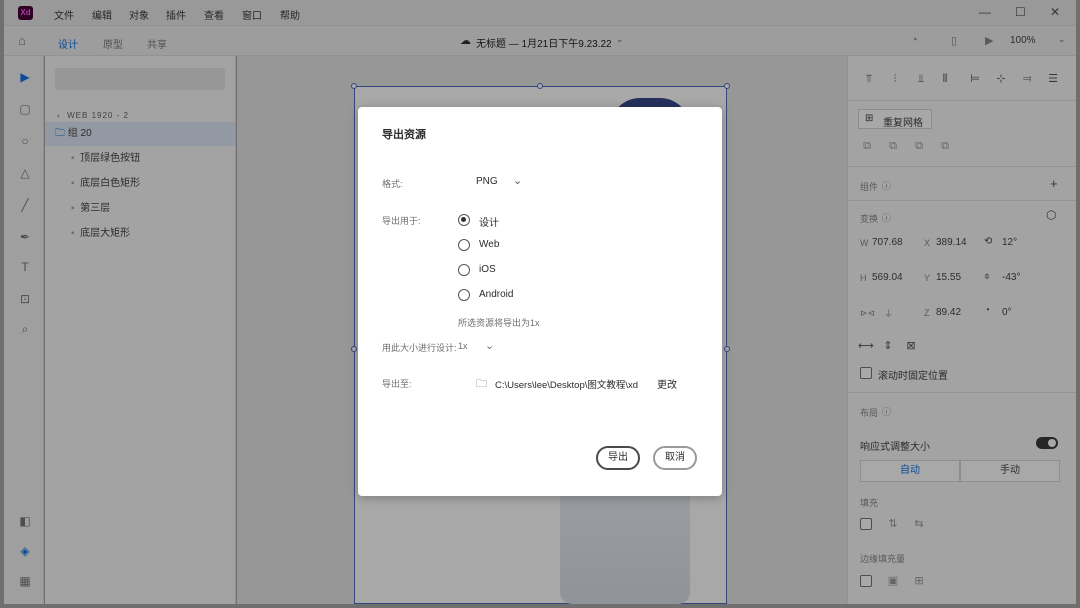 The height and width of the screenshot is (608, 1080). What do you see at coordinates (667, 383) in the screenshot?
I see `change-path-link: 更改` at bounding box center [667, 383].